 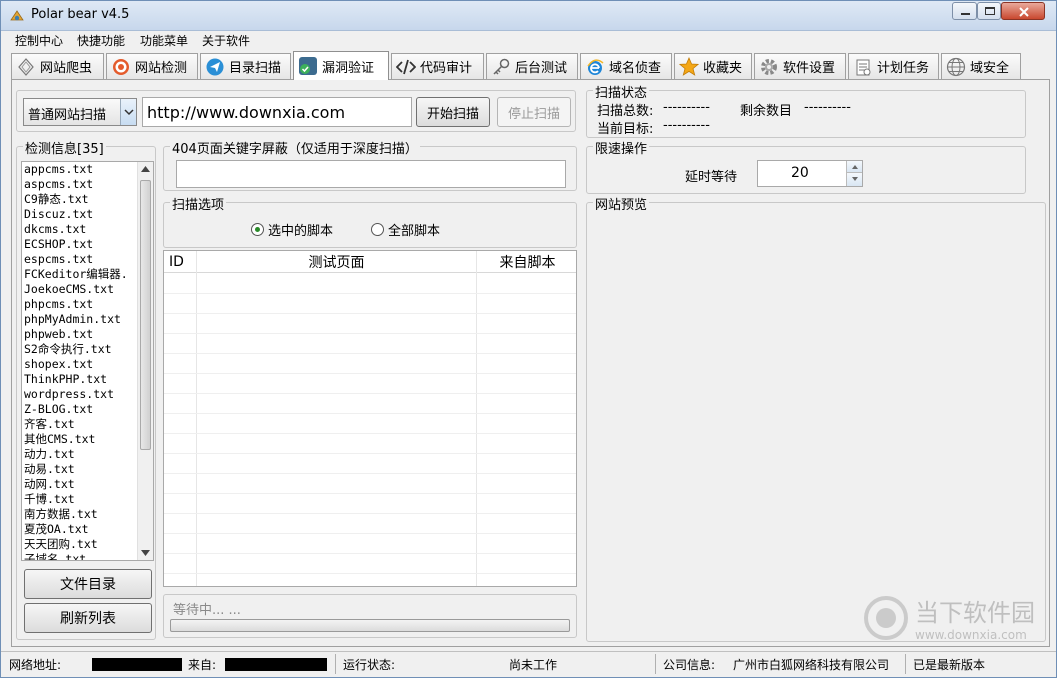 I want to click on column-header-id: ID, so click(x=180, y=262).